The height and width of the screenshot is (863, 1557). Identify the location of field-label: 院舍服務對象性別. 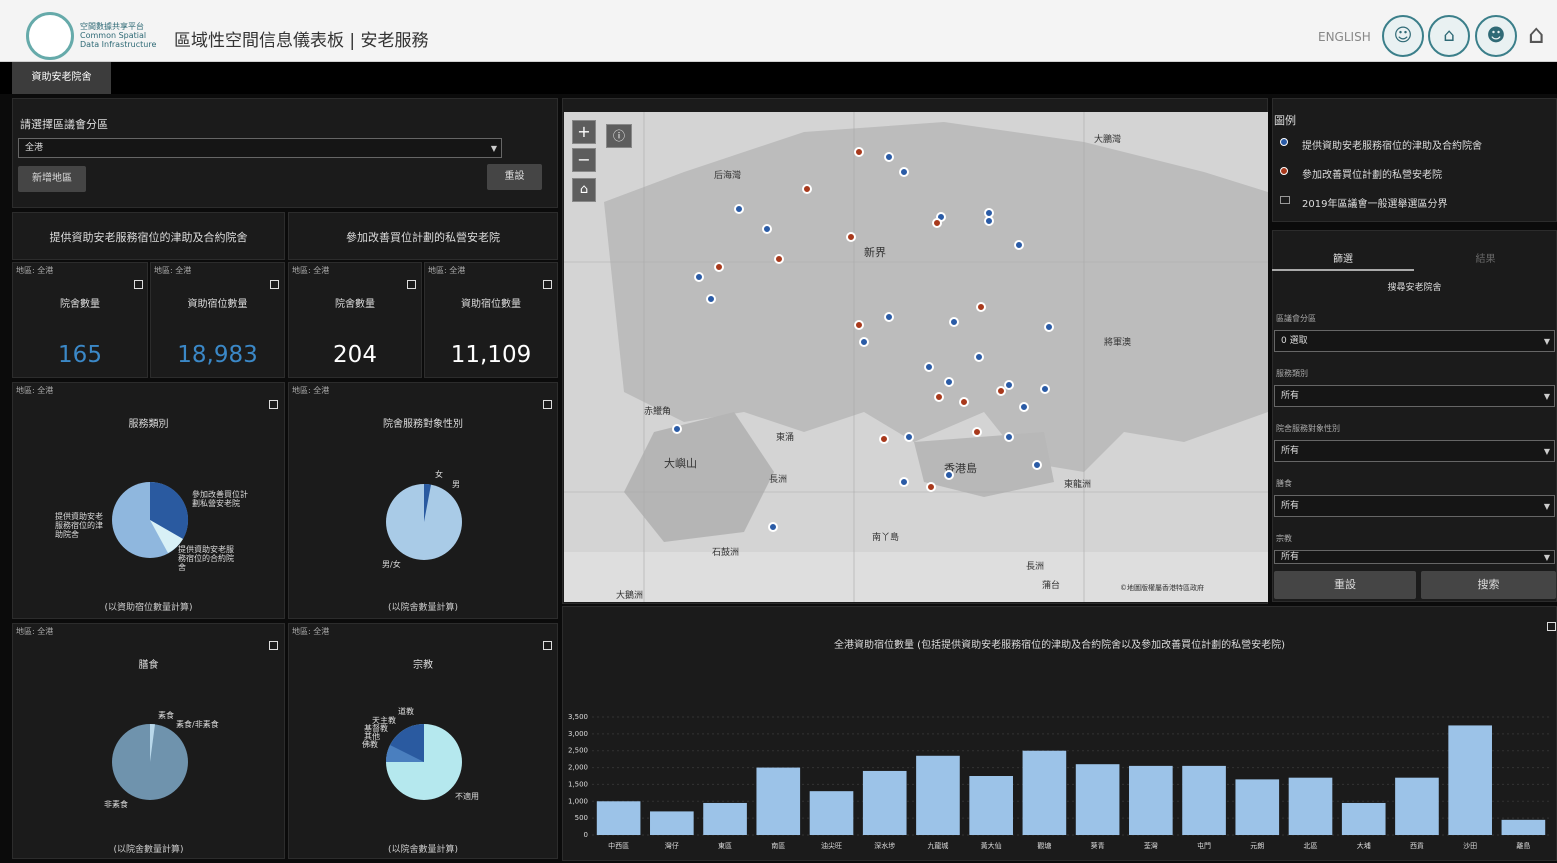
(1308, 428).